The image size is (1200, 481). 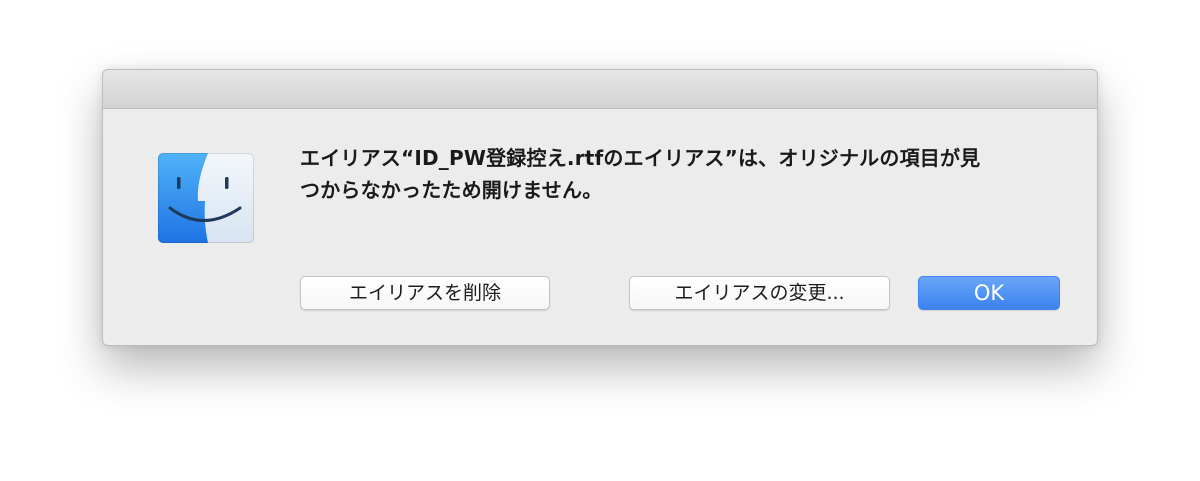 What do you see at coordinates (640, 158) in the screenshot?
I see `alert-message-line-1: エイリアス“ID_PW登録控え.rtfのエイリアス”は、オリジナルの項目が見` at bounding box center [640, 158].